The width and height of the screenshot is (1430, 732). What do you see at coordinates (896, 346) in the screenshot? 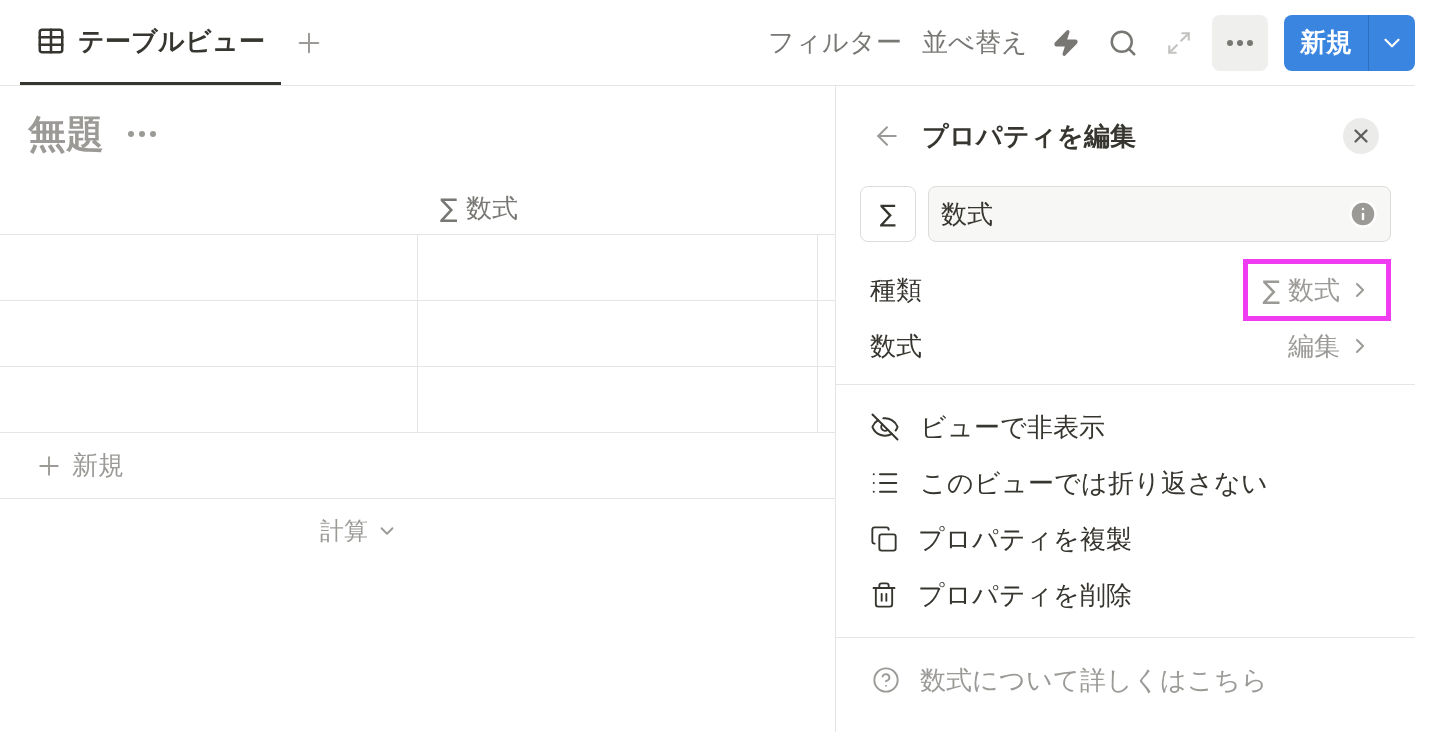
I see `property-label: 数式` at bounding box center [896, 346].